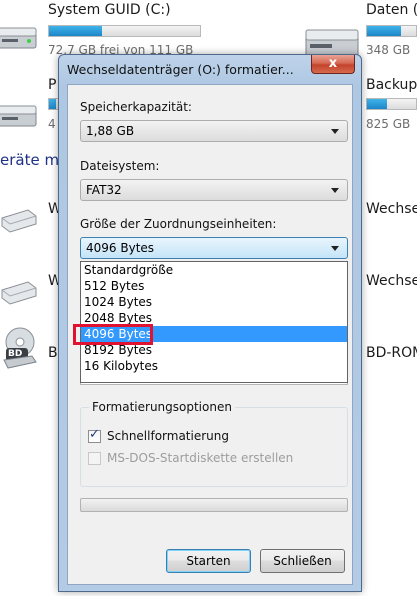  Describe the element at coordinates (110, 131) in the screenshot. I see `capacity-value: 1,88 GB` at that location.